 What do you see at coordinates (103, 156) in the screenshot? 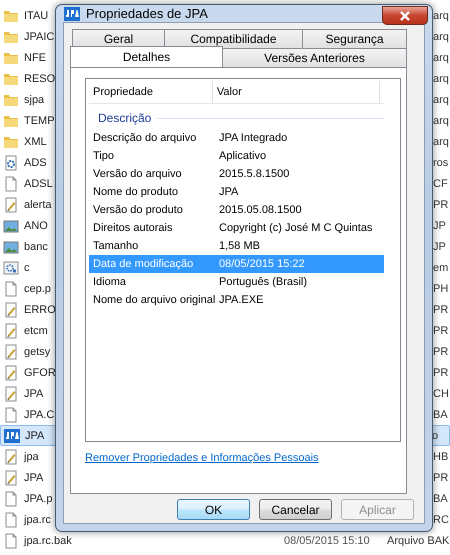
I see `property-name: Tipo` at bounding box center [103, 156].